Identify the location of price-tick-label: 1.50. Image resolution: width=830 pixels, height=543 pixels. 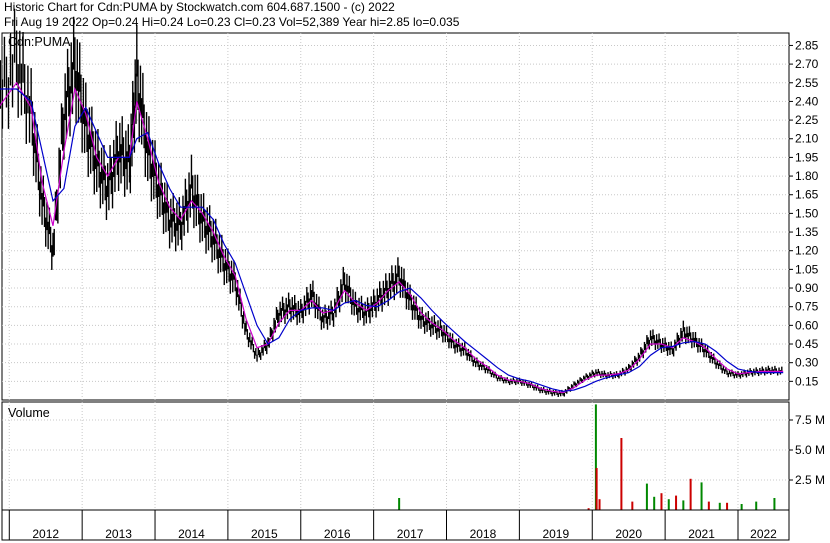
(807, 213).